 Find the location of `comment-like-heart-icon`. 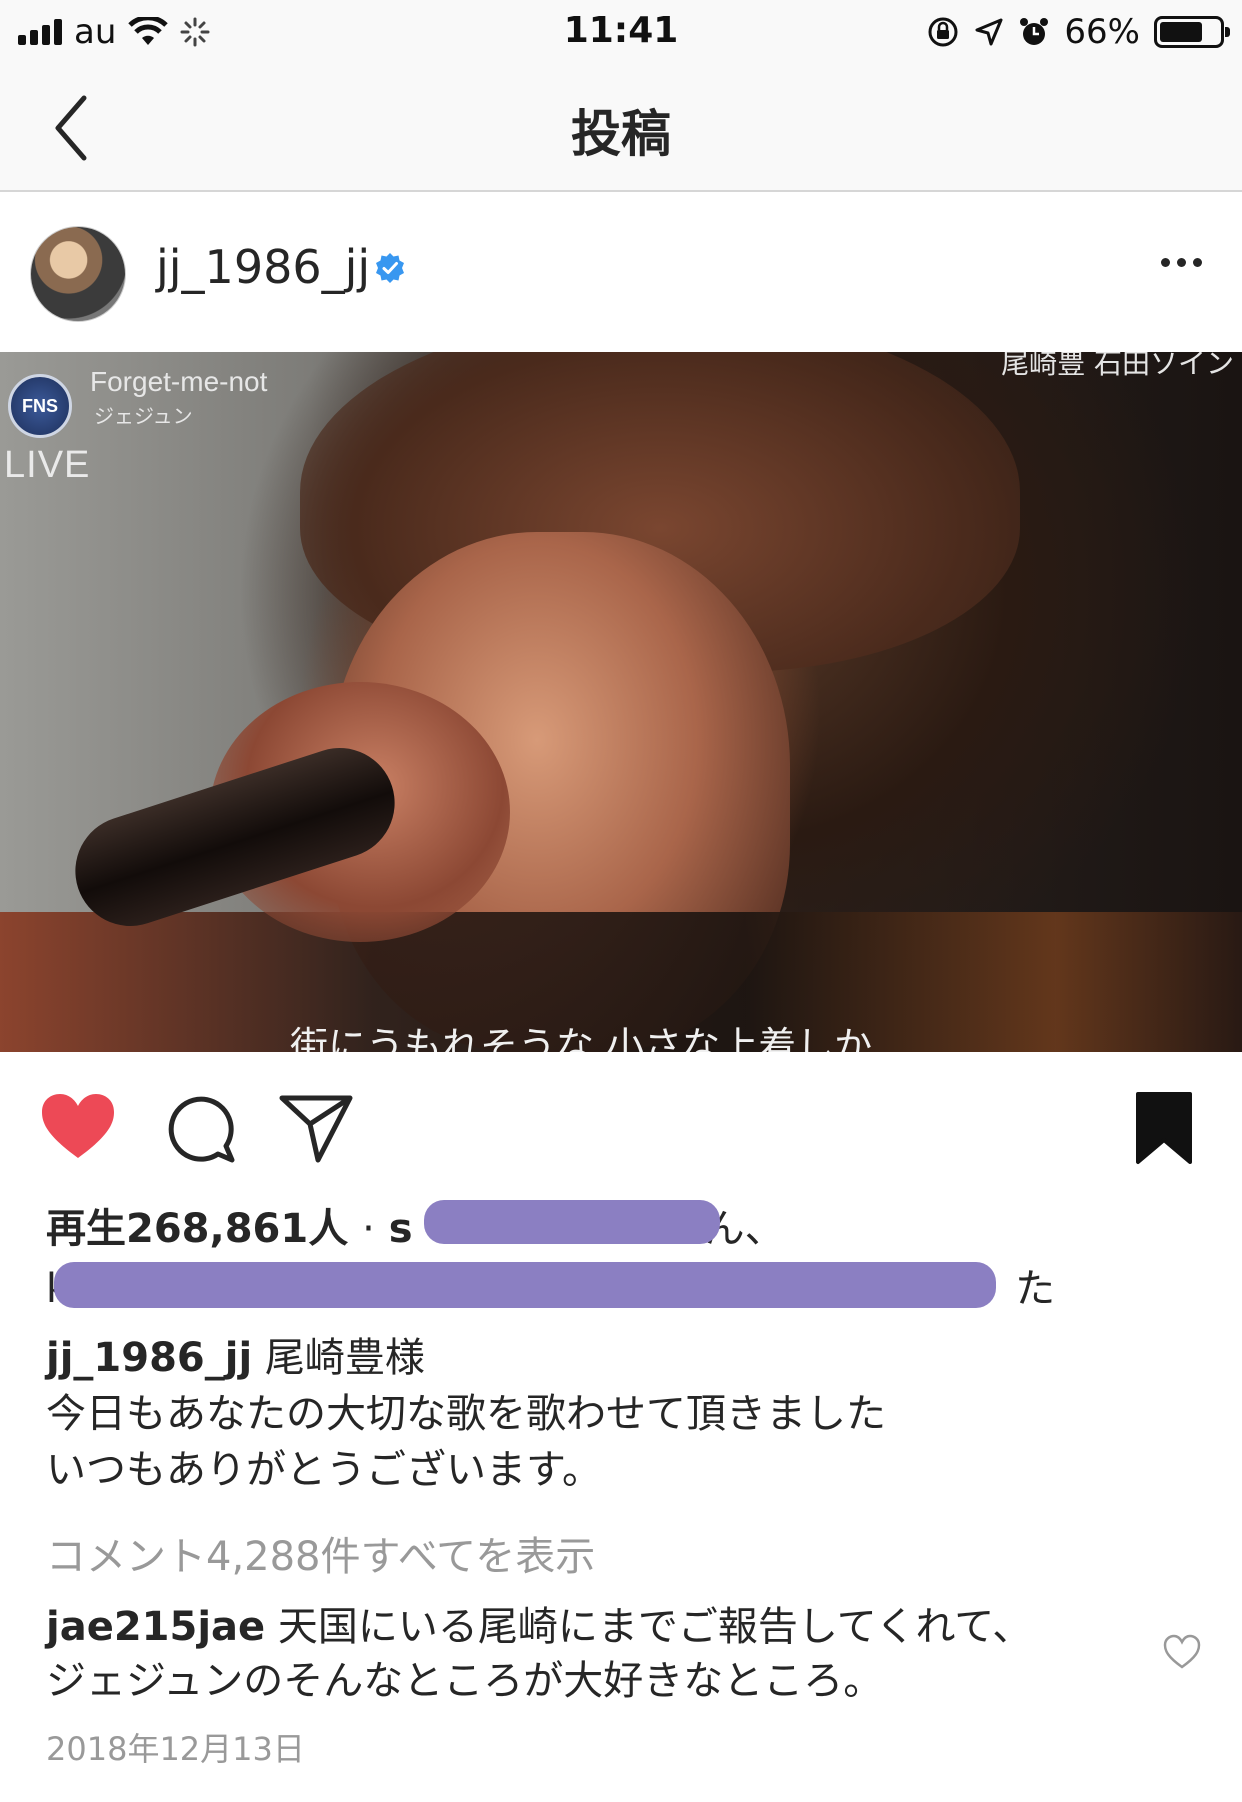

comment-like-heart-icon is located at coordinates (1182, 1652).